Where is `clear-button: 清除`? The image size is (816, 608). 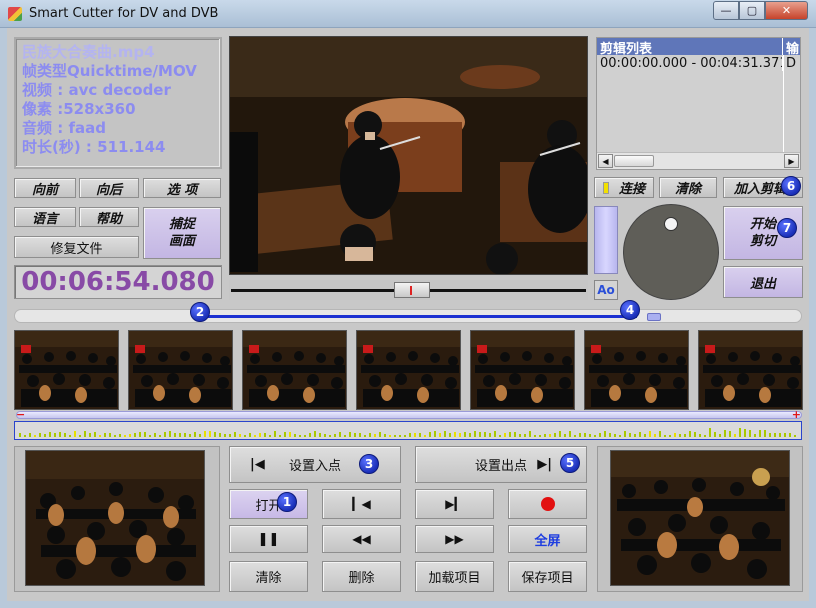
clear-button: 清除 is located at coordinates (268, 576).